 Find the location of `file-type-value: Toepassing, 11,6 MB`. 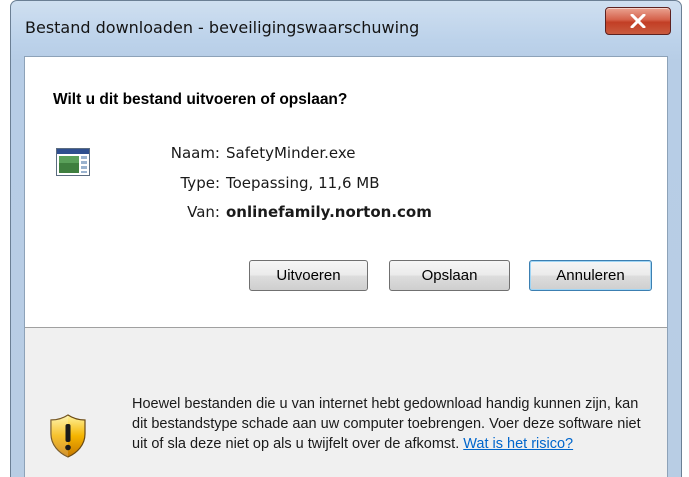

file-type-value: Toepassing, 11,6 MB is located at coordinates (303, 183).